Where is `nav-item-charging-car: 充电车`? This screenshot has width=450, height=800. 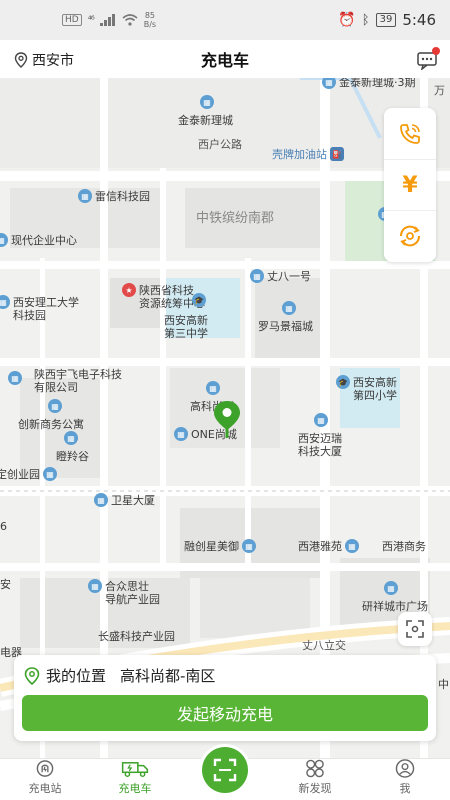 nav-item-charging-car: 充电车 is located at coordinates (135, 779).